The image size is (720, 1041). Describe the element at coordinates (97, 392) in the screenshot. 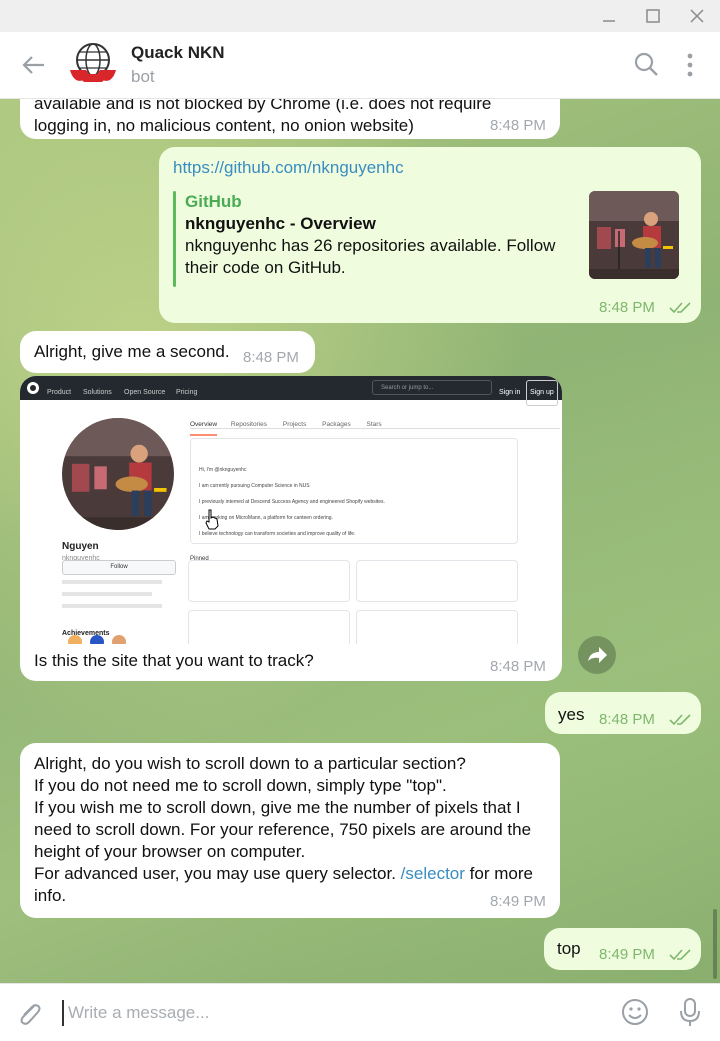

I see `gh-nav-item: Solutions` at that location.